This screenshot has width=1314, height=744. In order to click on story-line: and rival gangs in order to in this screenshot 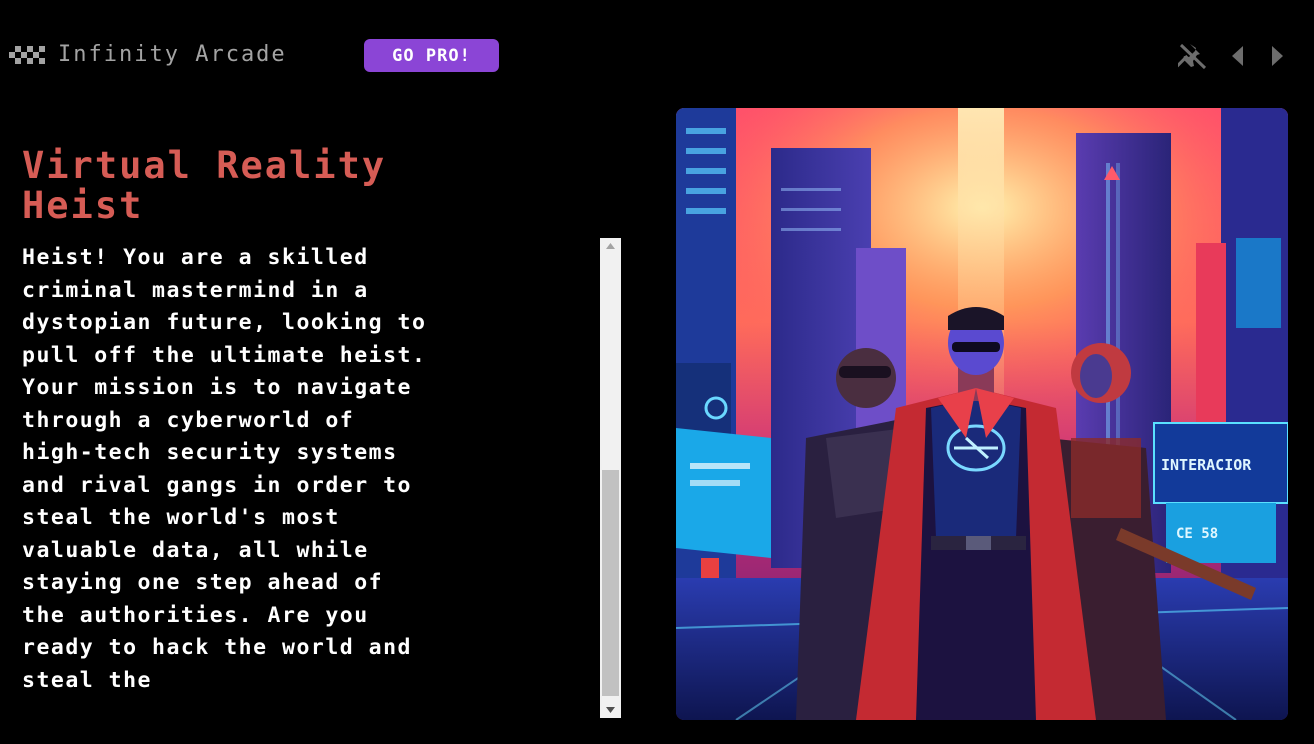, I will do `click(217, 485)`.